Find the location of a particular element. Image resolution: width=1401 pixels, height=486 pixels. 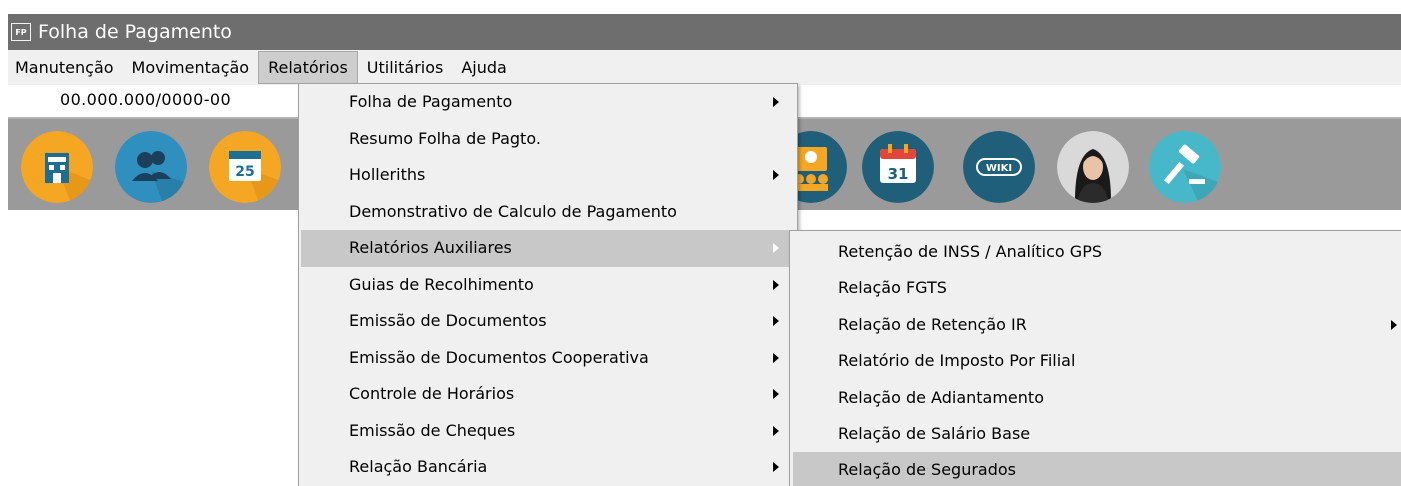

calendar-31-icon: 31 is located at coordinates (898, 167).